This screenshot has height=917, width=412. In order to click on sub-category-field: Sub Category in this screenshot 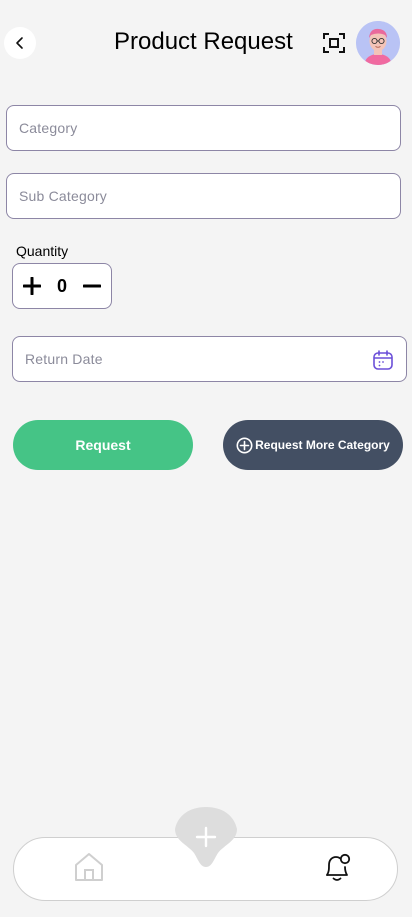, I will do `click(203, 196)`.